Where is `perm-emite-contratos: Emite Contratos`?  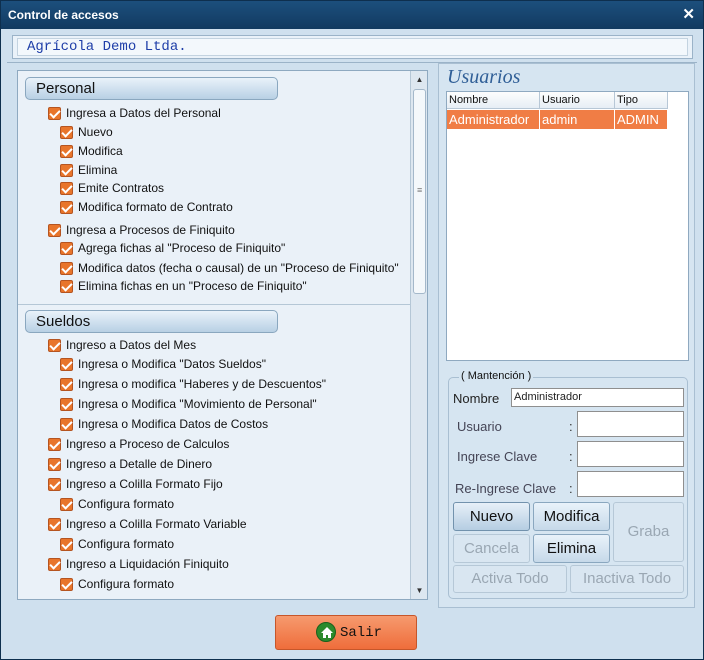 perm-emite-contratos: Emite Contratos is located at coordinates (112, 190).